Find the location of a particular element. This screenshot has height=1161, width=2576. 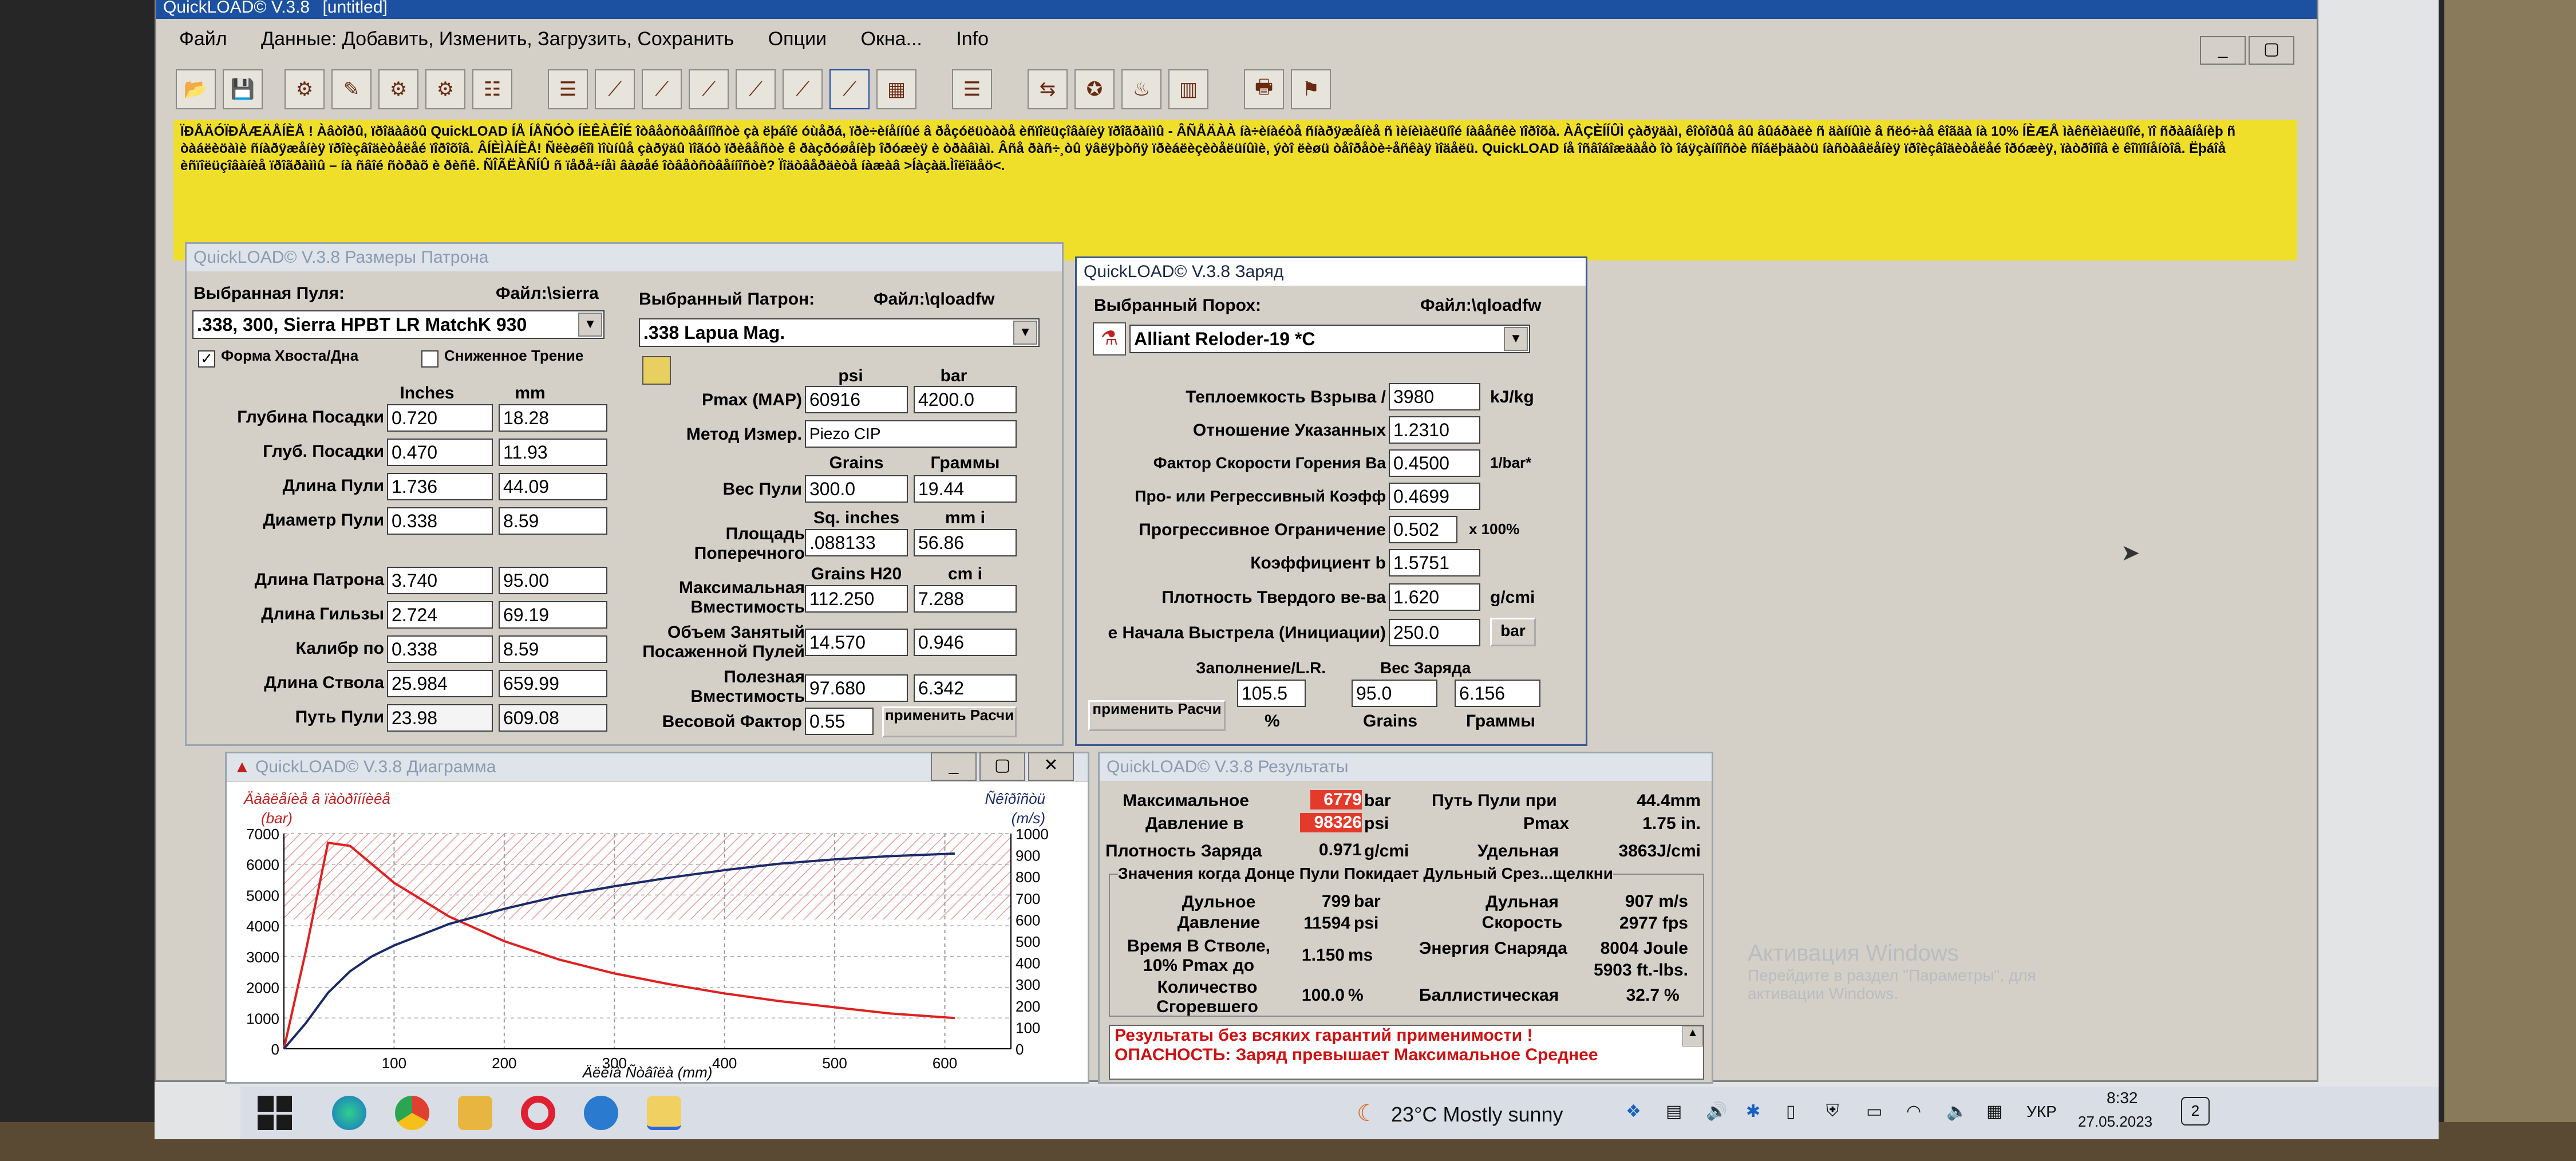

charge-panel-title: QuickLOAD© V.3.8 Заряд is located at coordinates (1331, 272).